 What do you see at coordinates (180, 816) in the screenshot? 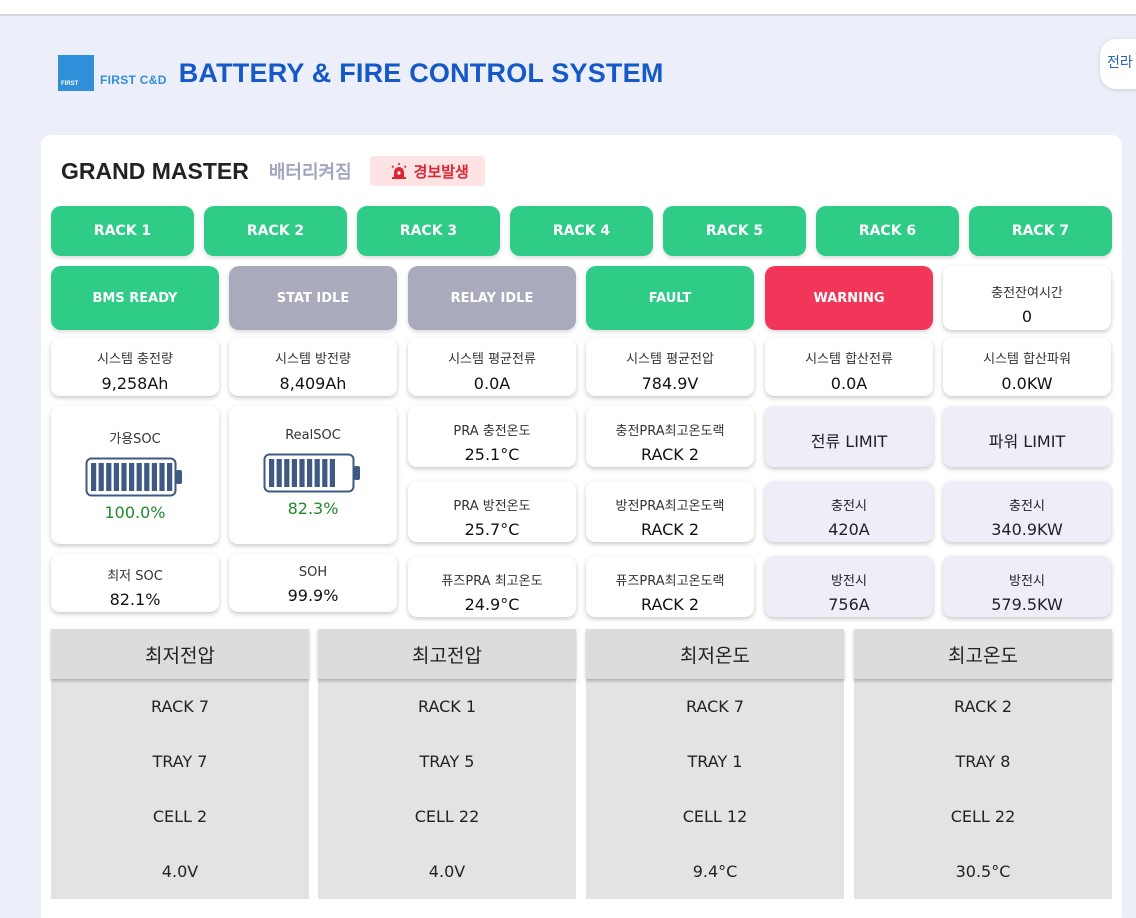
I see `extreme-cell: CELL 2` at bounding box center [180, 816].